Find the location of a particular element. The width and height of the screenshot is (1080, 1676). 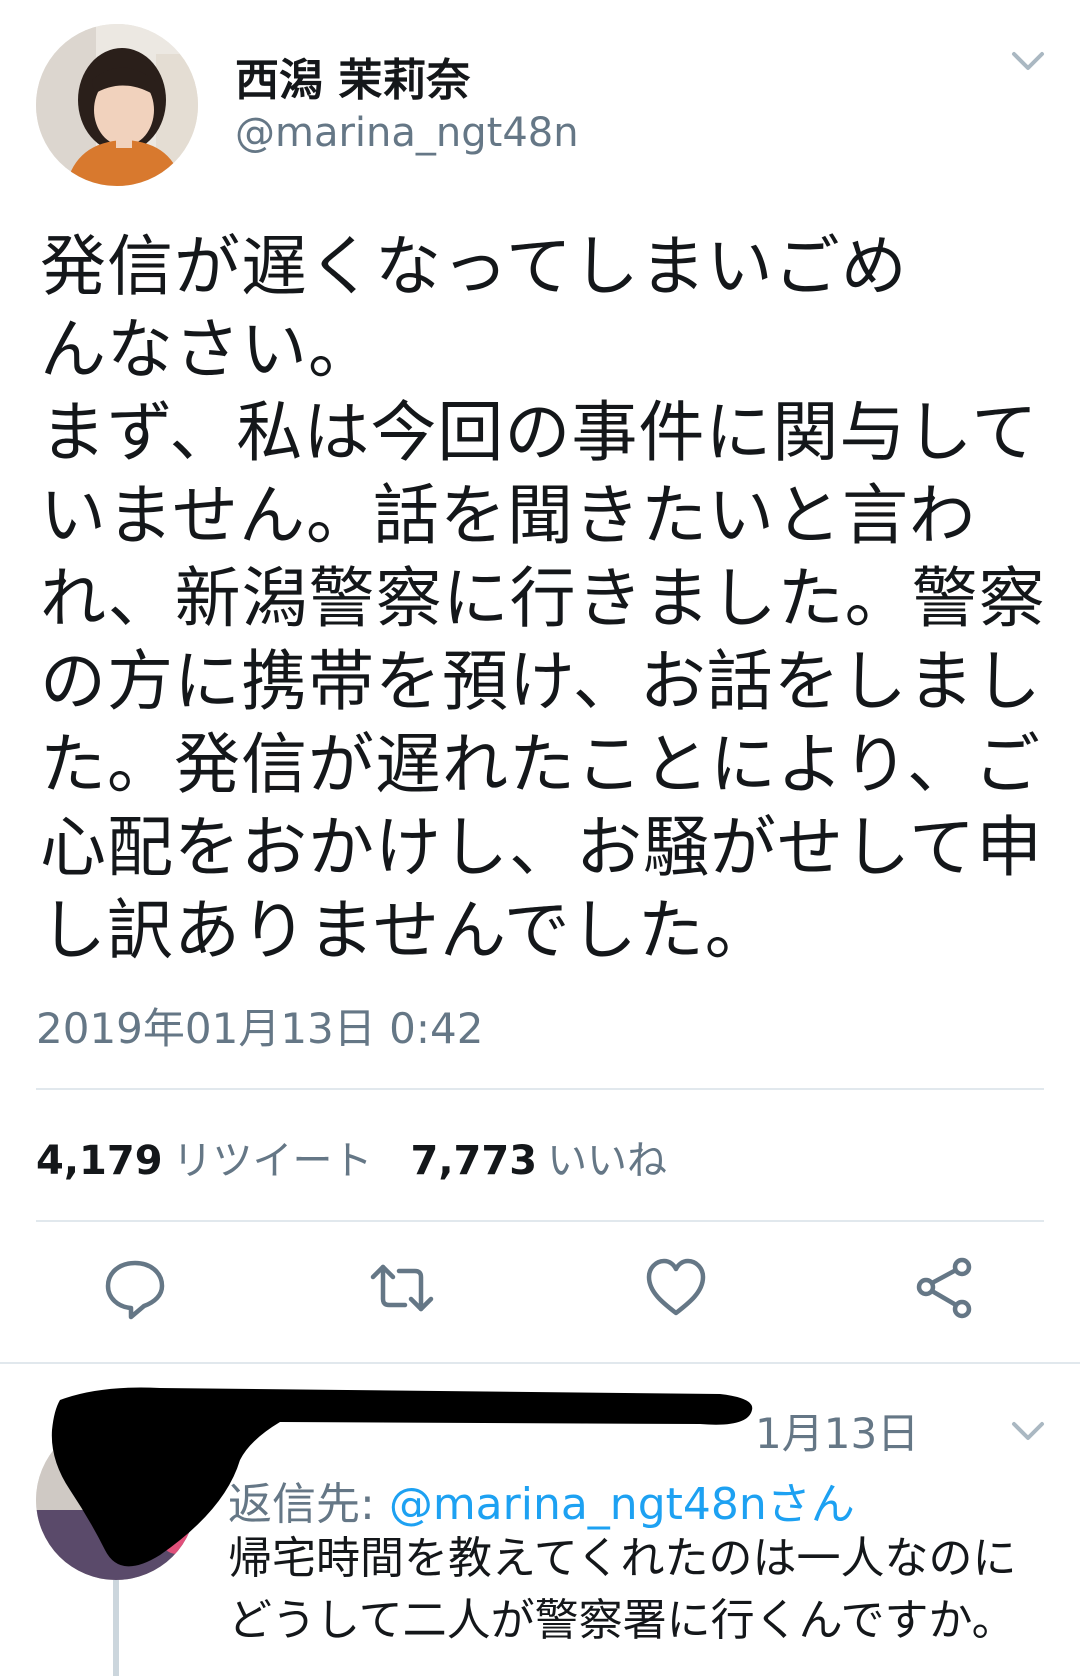

retweet-icon is located at coordinates (402, 1288).